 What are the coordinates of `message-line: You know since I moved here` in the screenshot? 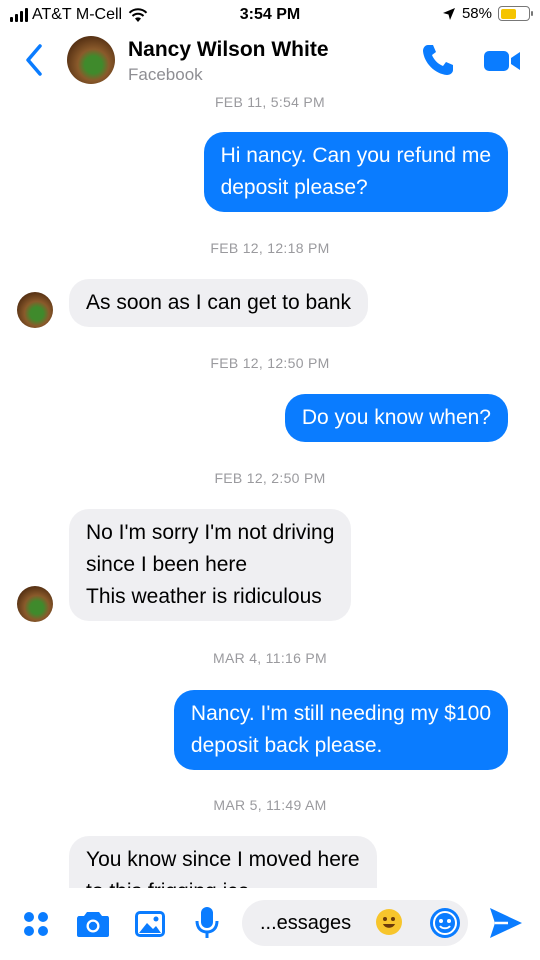 It's located at (223, 859).